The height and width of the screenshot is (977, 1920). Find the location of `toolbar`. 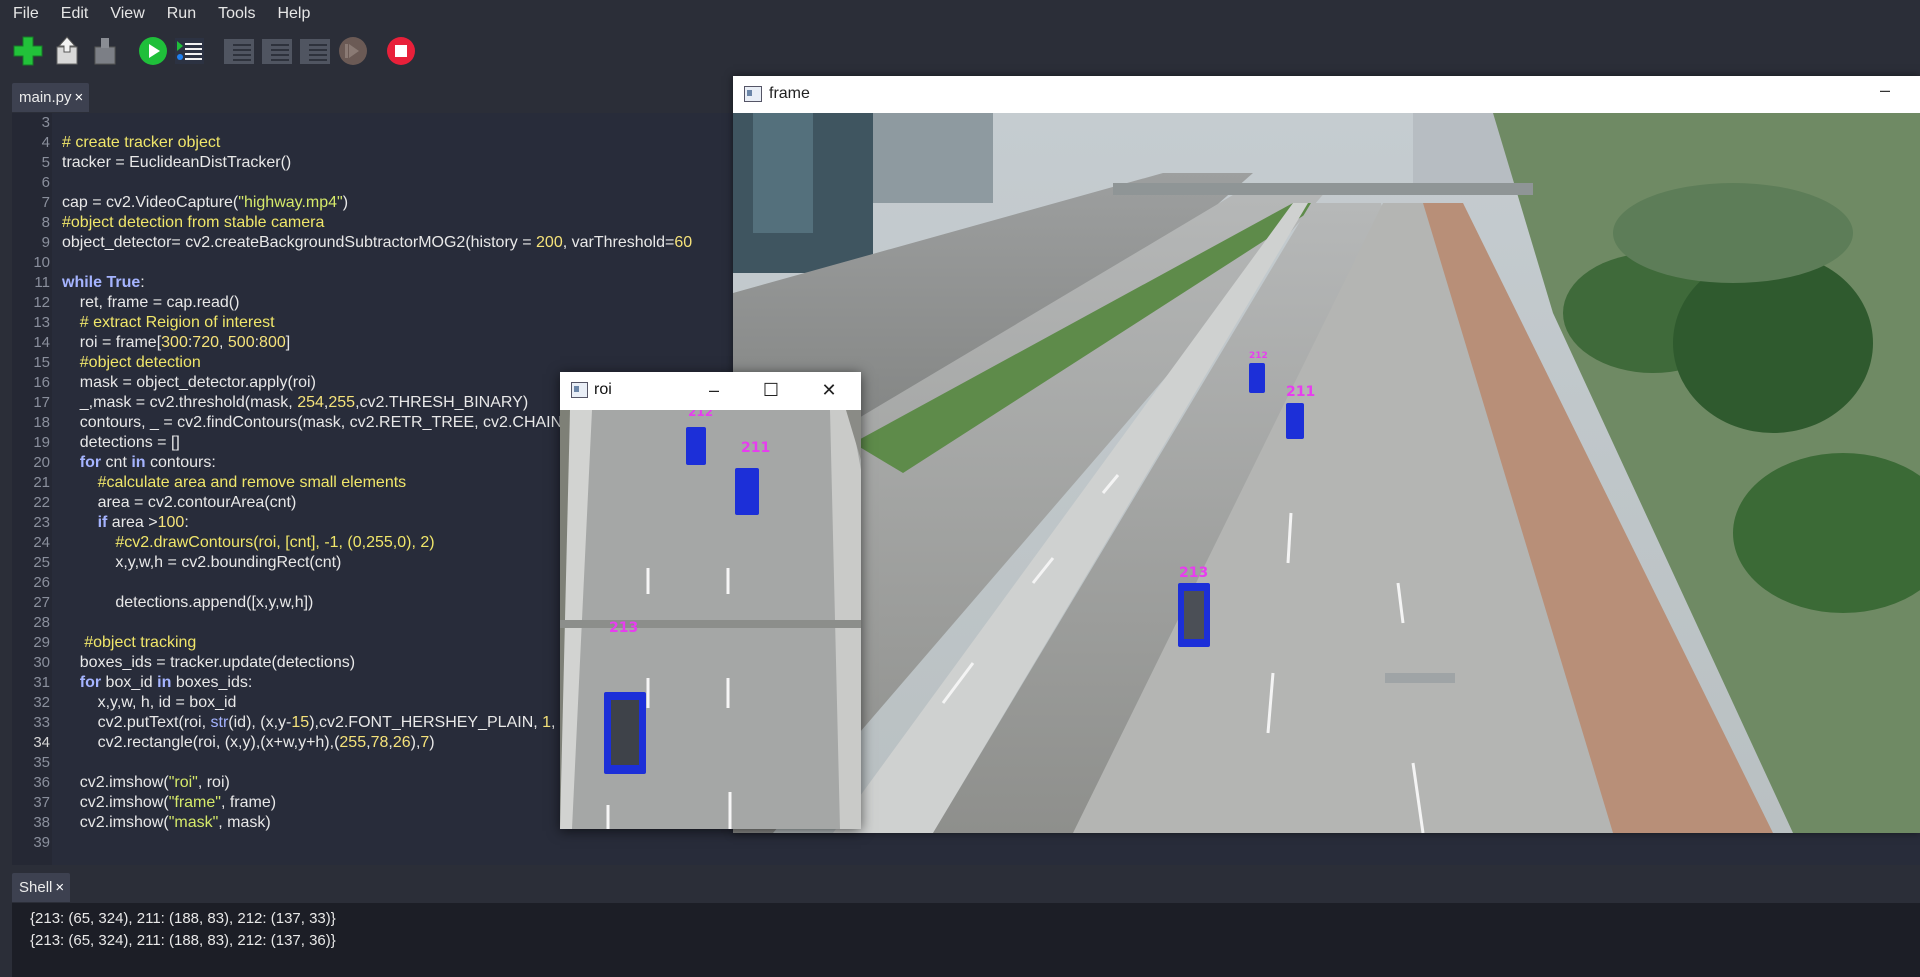

toolbar is located at coordinates (960, 51).